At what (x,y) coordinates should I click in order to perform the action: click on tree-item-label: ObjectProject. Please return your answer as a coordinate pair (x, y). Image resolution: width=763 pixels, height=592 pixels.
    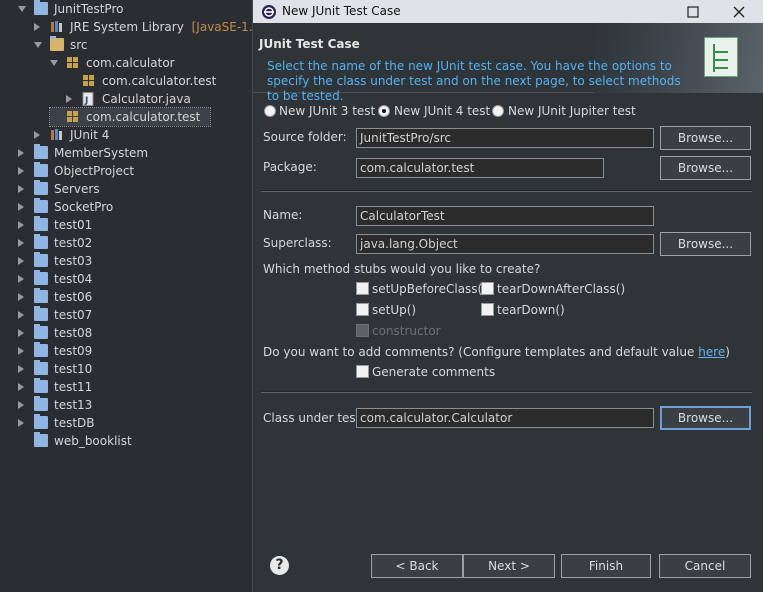
    Looking at the image, I should click on (94, 171).